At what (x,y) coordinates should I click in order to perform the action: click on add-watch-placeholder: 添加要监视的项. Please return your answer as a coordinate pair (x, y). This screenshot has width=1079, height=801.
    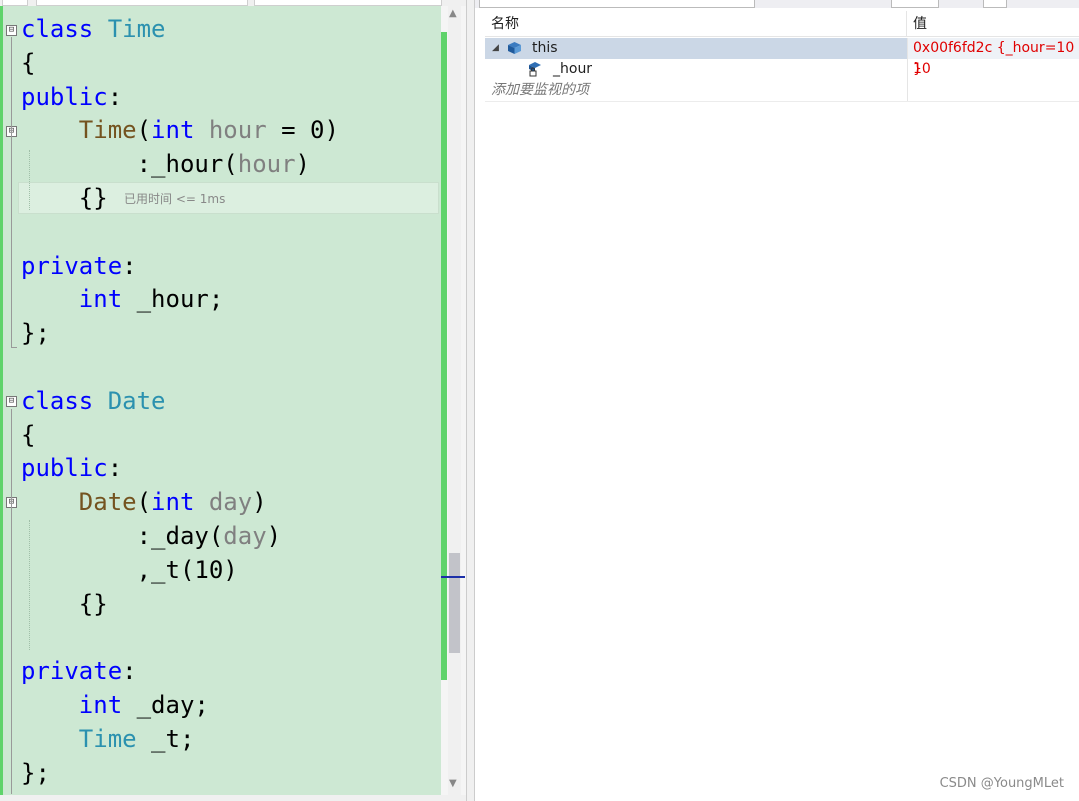
    Looking at the image, I should click on (540, 90).